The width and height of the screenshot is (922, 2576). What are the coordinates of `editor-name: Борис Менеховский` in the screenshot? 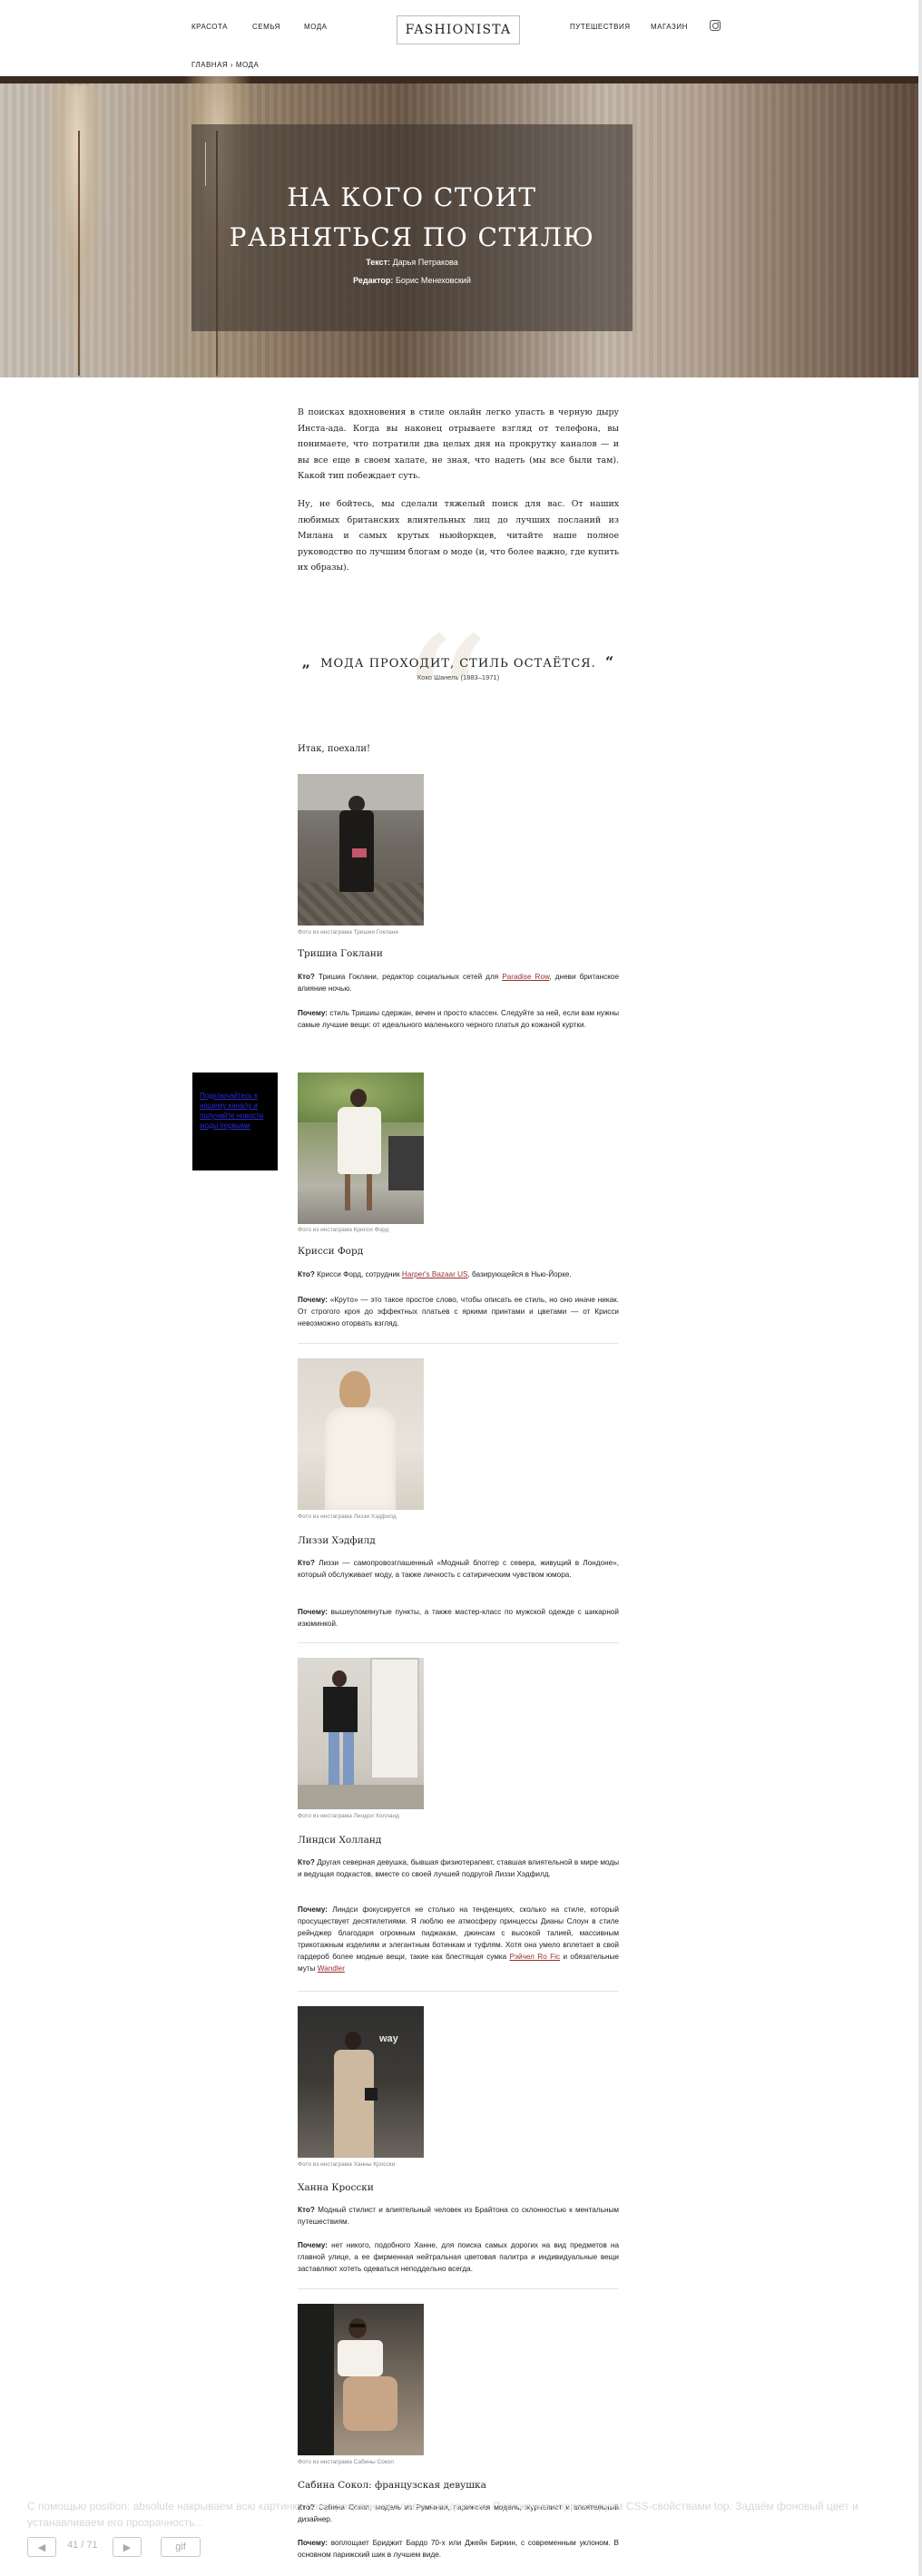 It's located at (433, 280).